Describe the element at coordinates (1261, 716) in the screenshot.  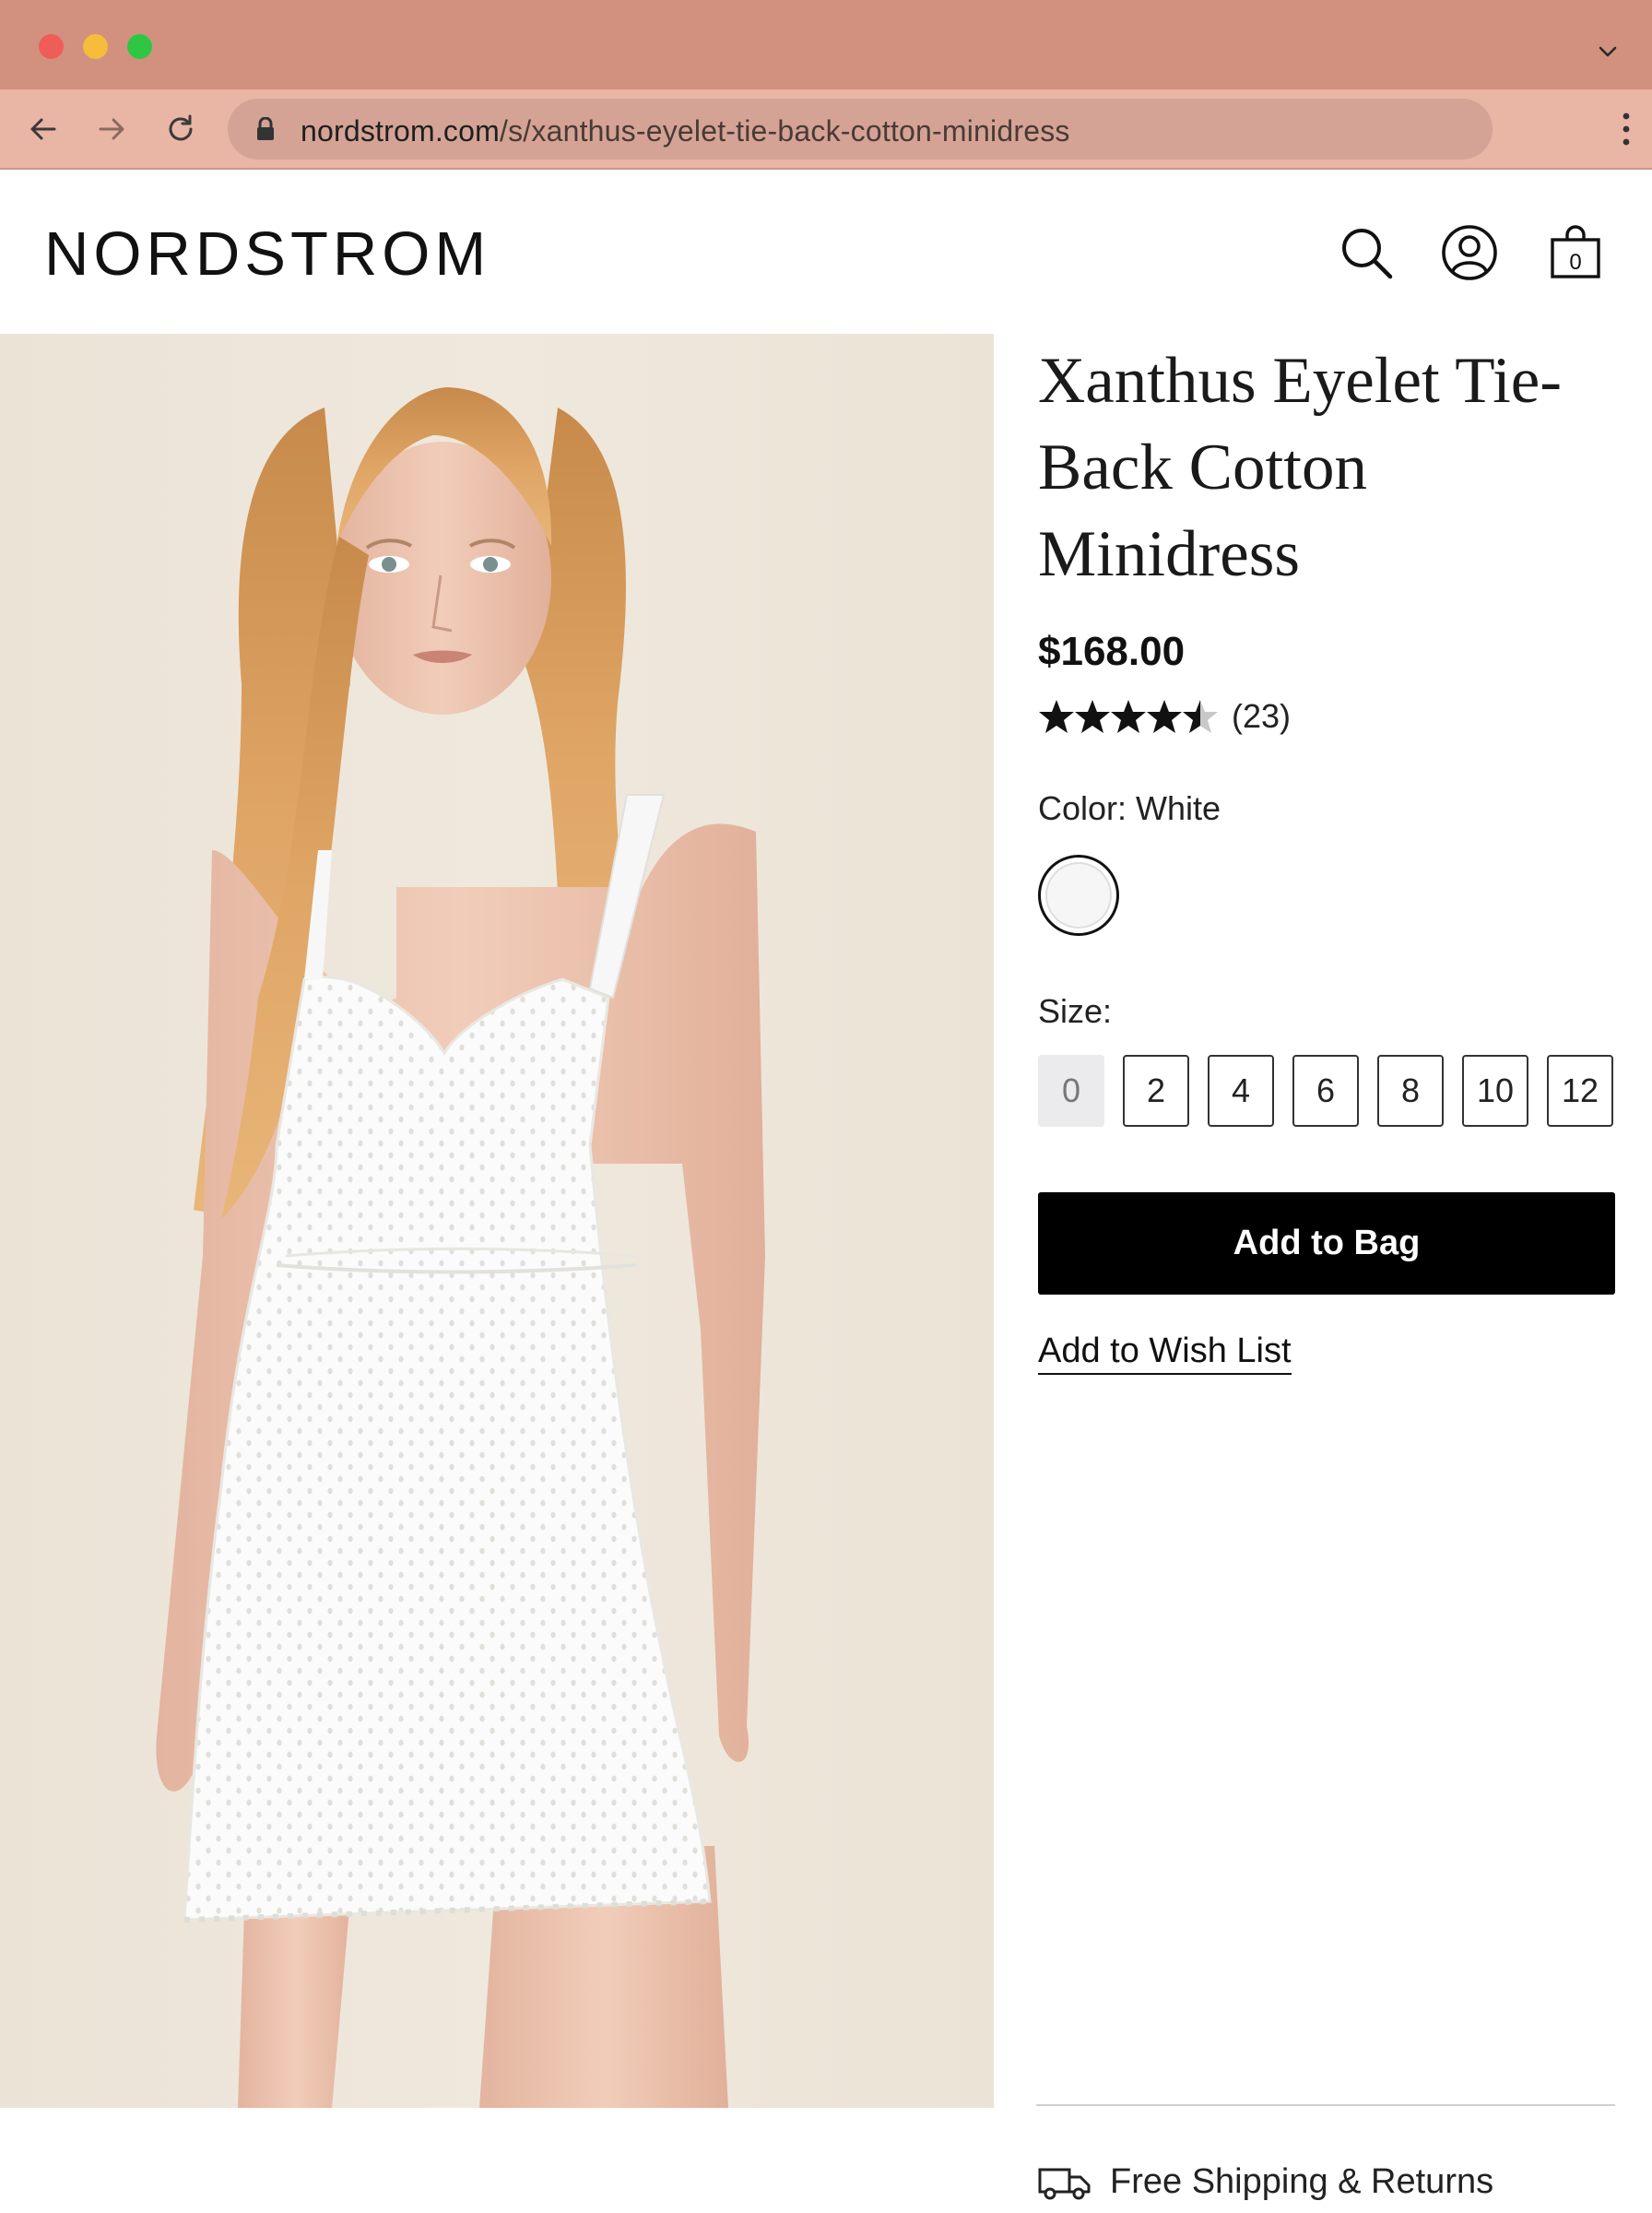
I see `review-count: (23)` at that location.